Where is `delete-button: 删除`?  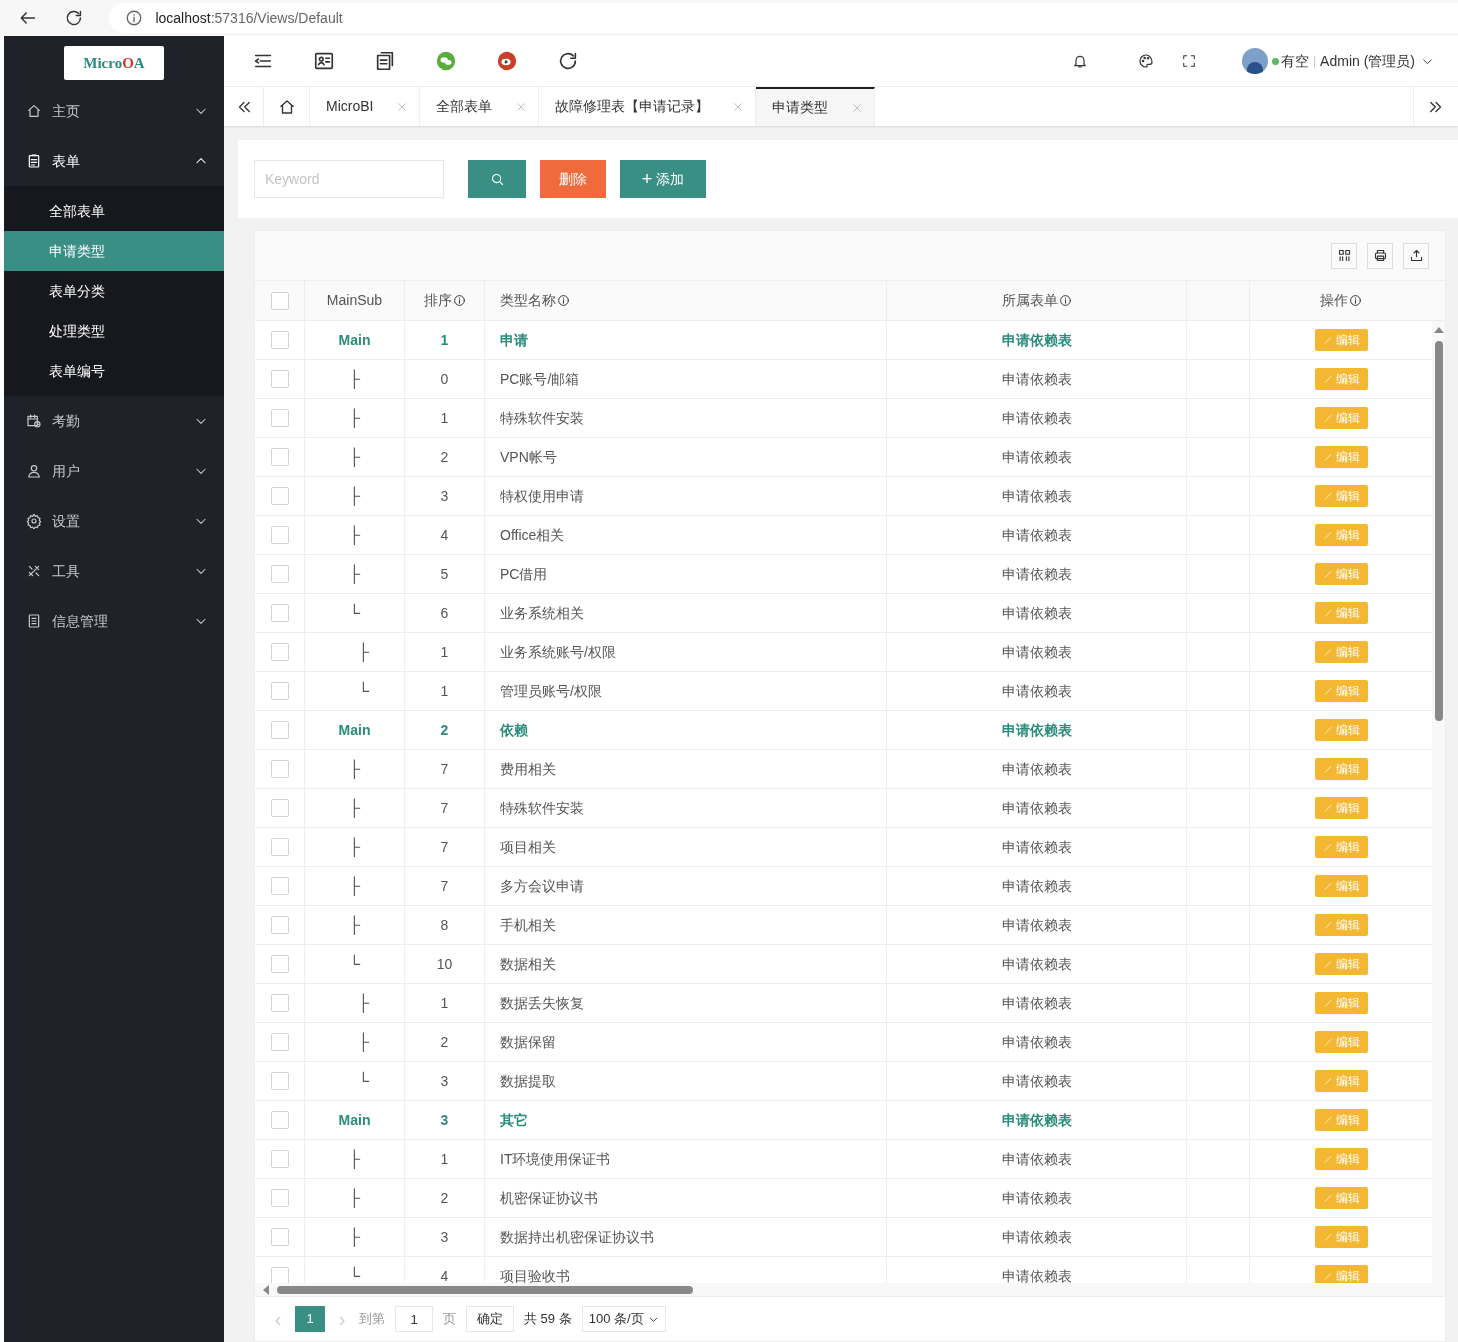 delete-button: 删除 is located at coordinates (573, 179).